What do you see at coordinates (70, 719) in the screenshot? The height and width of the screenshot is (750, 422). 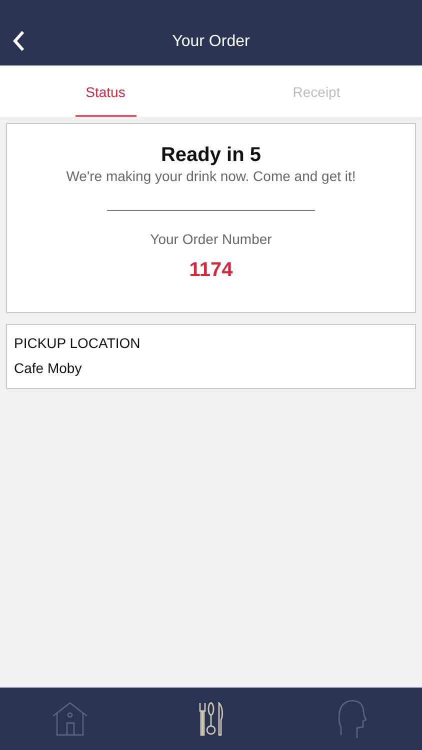 I see `house-icon` at bounding box center [70, 719].